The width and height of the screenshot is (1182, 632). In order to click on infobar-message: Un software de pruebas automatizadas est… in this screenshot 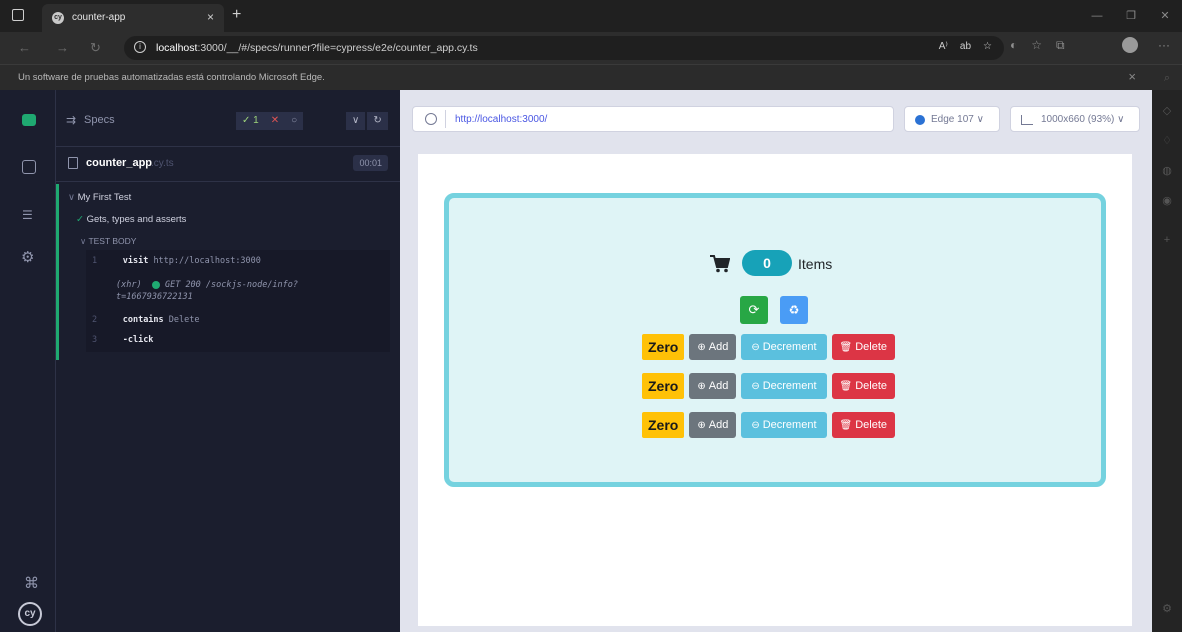, I will do `click(171, 77)`.